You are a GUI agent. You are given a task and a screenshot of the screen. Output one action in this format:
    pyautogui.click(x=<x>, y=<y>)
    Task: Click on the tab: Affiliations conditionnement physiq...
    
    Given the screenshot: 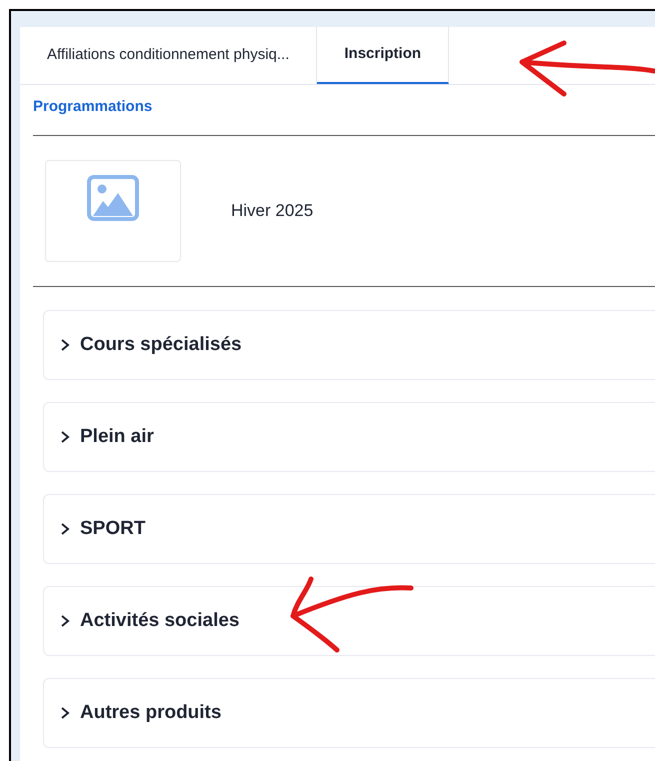 What is the action you would take?
    pyautogui.click(x=169, y=55)
    